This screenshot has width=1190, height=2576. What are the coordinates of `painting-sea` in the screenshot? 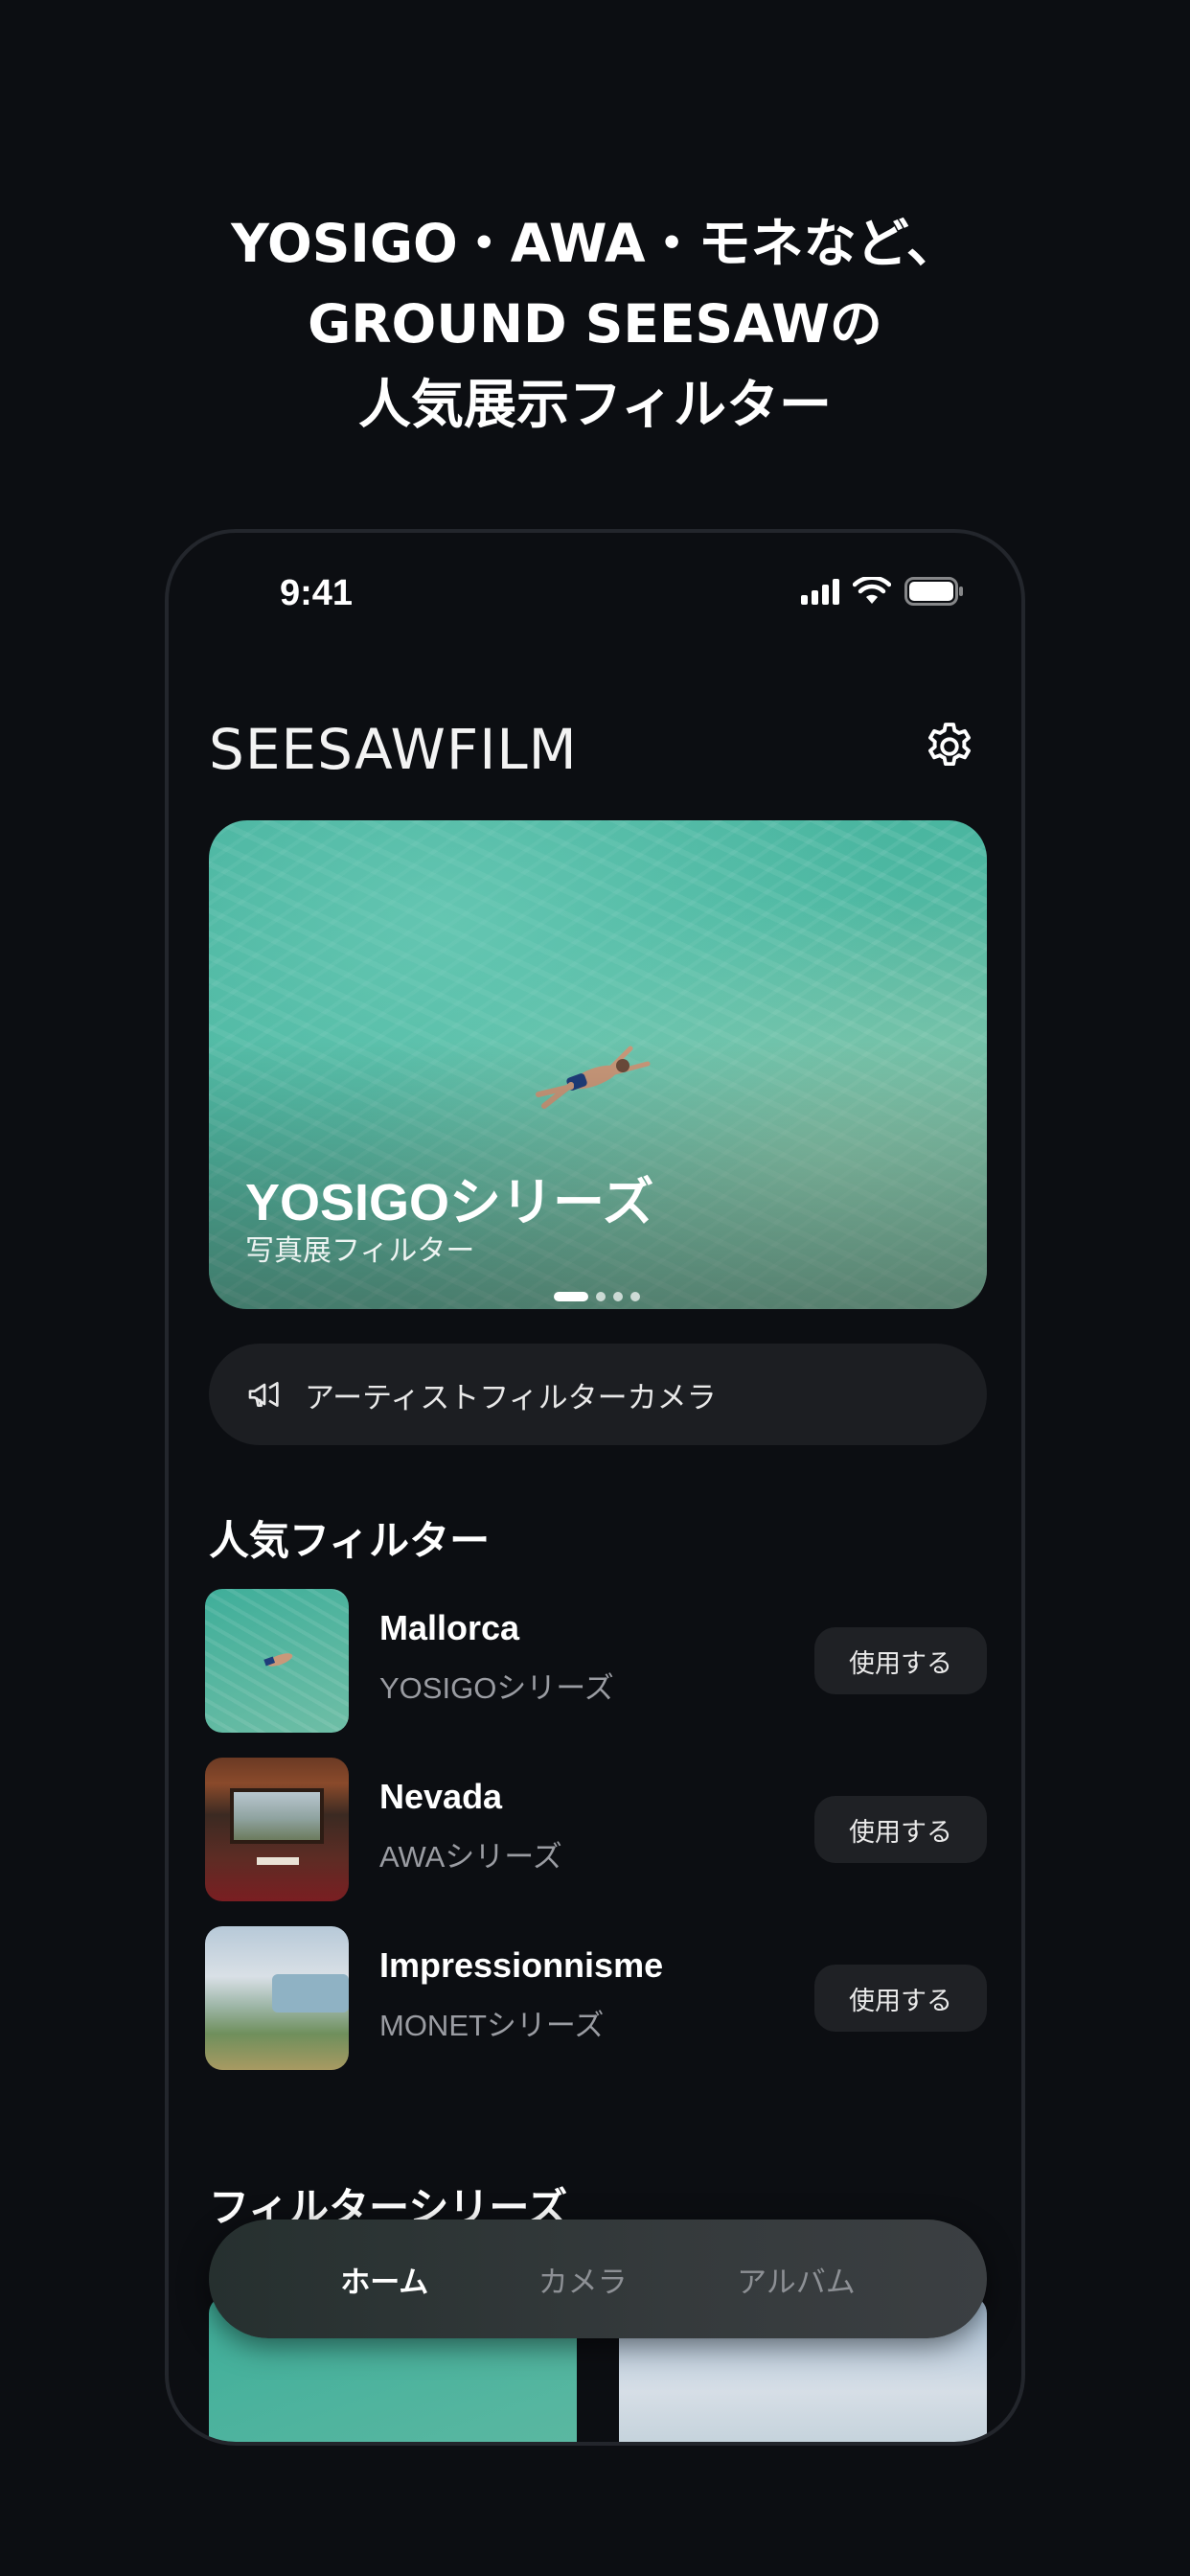 It's located at (311, 1993).